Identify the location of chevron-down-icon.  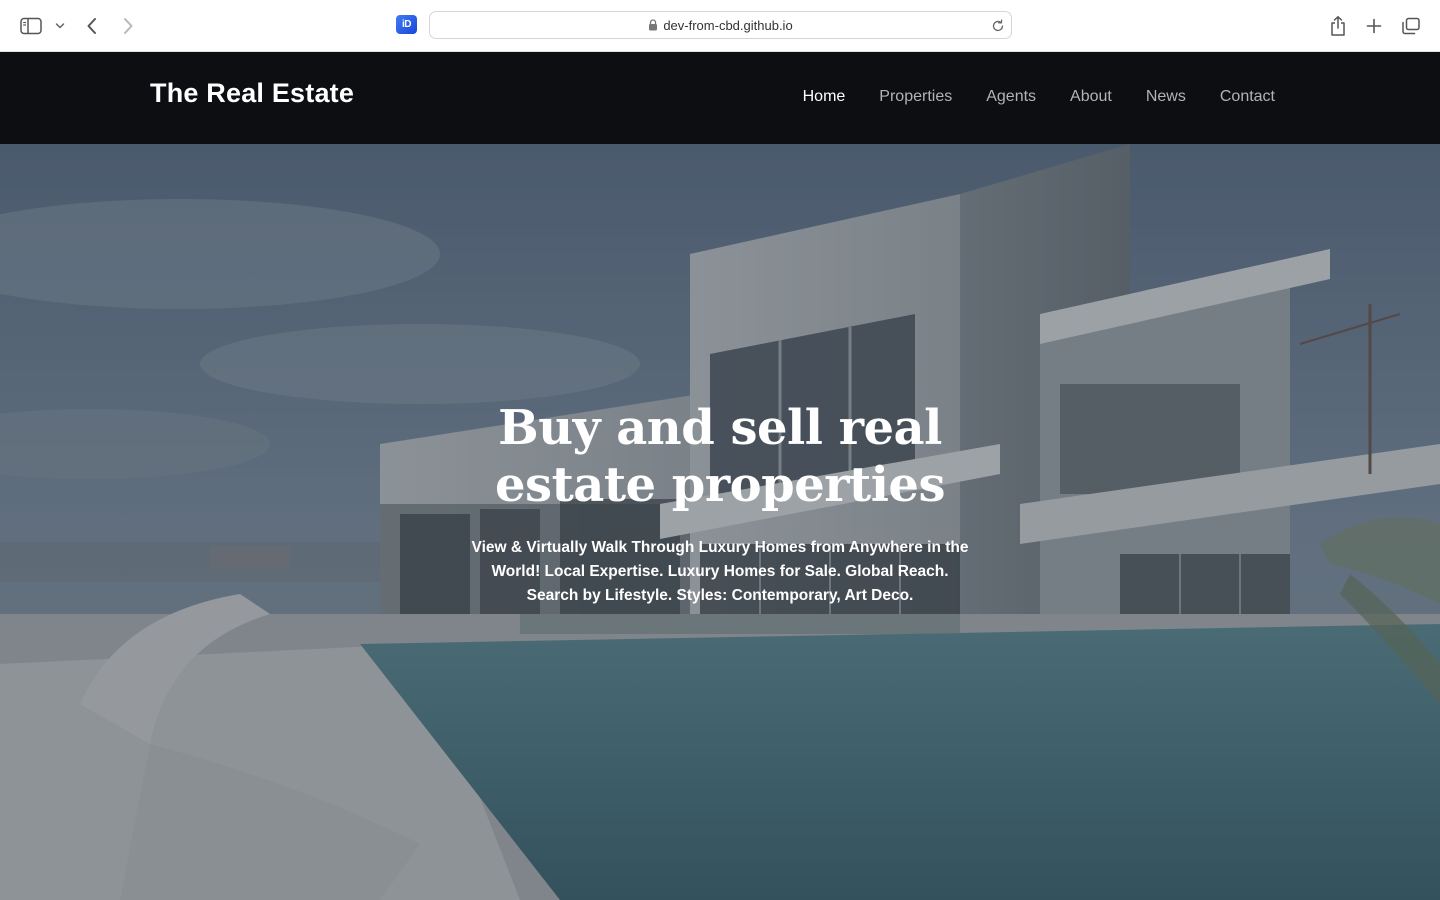
(60, 26).